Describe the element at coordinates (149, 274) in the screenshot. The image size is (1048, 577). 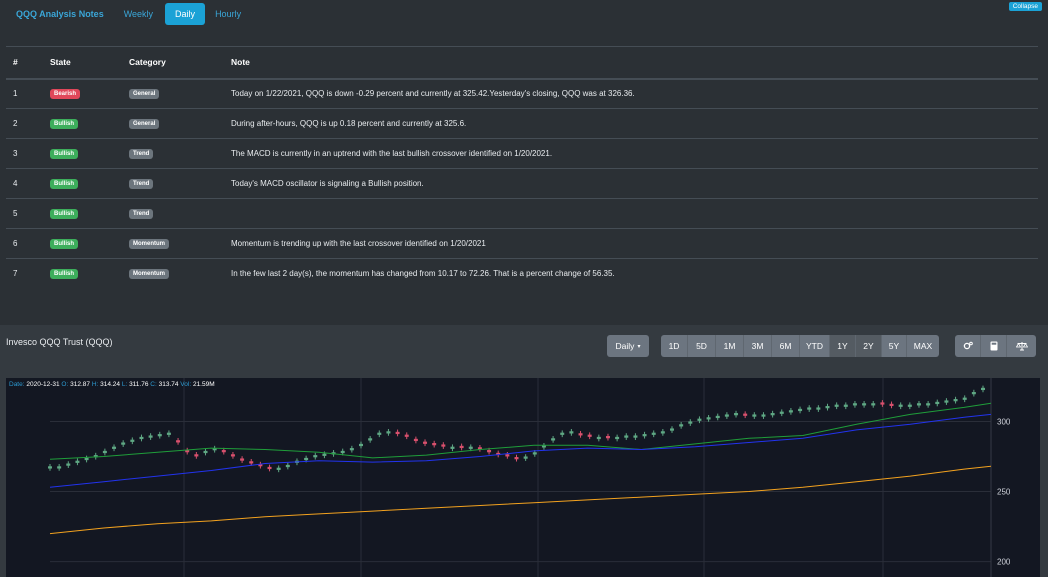
I see `category-badge: Momentum` at that location.